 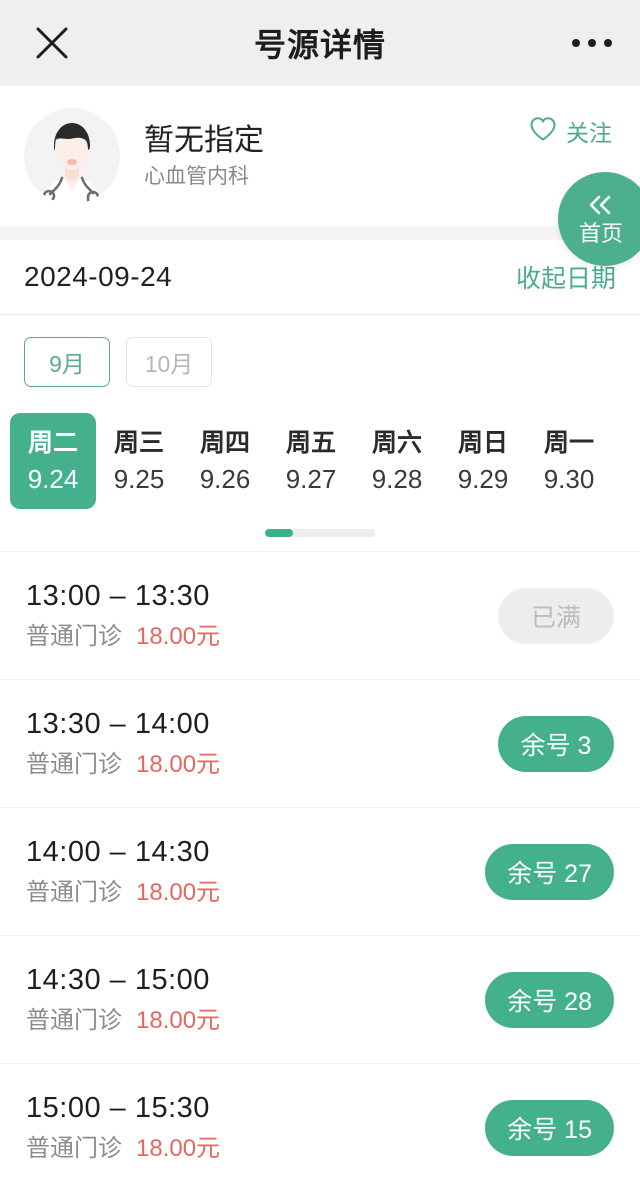 I want to click on scroll-track, so click(x=320, y=533).